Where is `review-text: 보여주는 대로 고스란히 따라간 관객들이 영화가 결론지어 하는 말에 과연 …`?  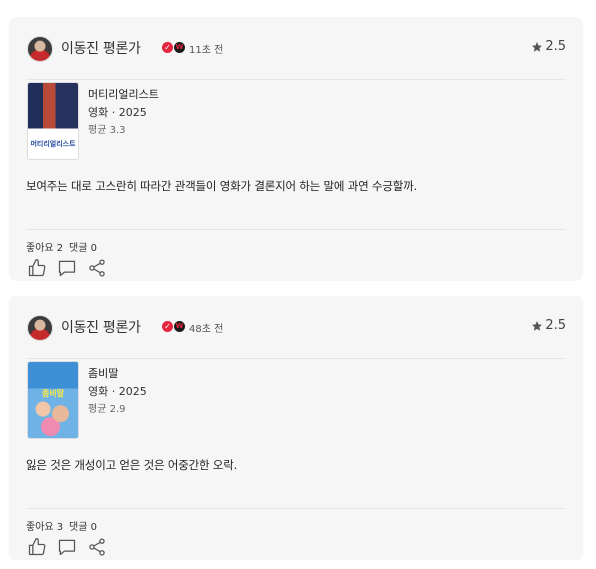
review-text: 보여주는 대로 고스란히 따라간 관객들이 영화가 결론지어 하는 말에 과연 … is located at coordinates (221, 186).